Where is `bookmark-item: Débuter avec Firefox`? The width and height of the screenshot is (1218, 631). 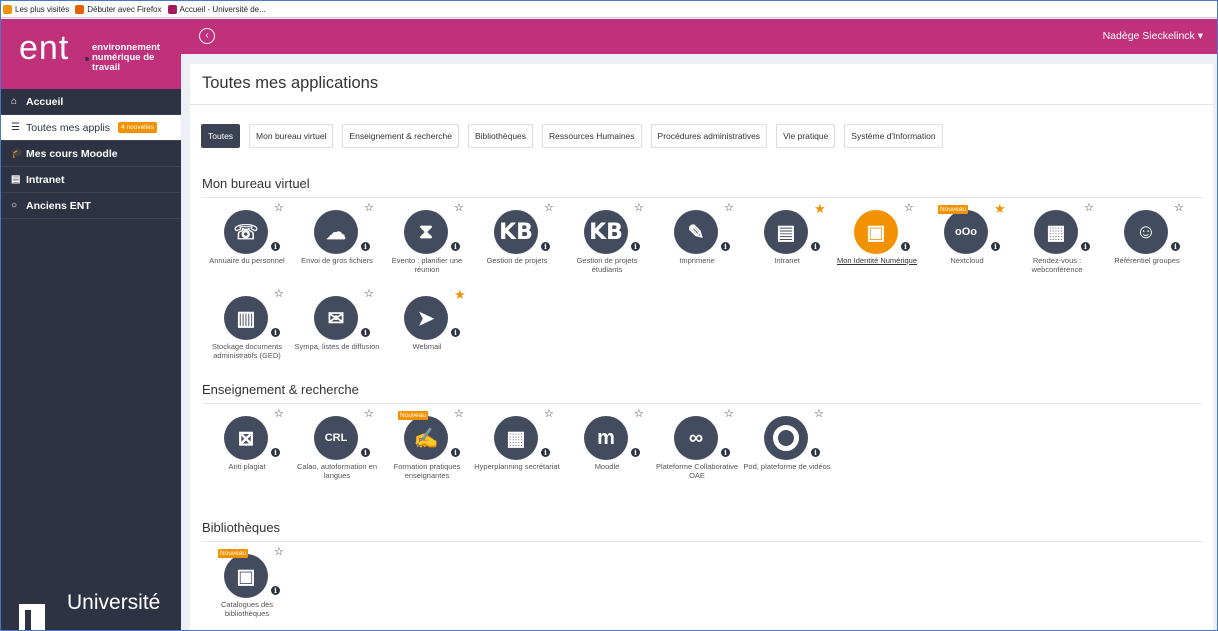
bookmark-item: Débuter avec Firefox is located at coordinates (118, 9).